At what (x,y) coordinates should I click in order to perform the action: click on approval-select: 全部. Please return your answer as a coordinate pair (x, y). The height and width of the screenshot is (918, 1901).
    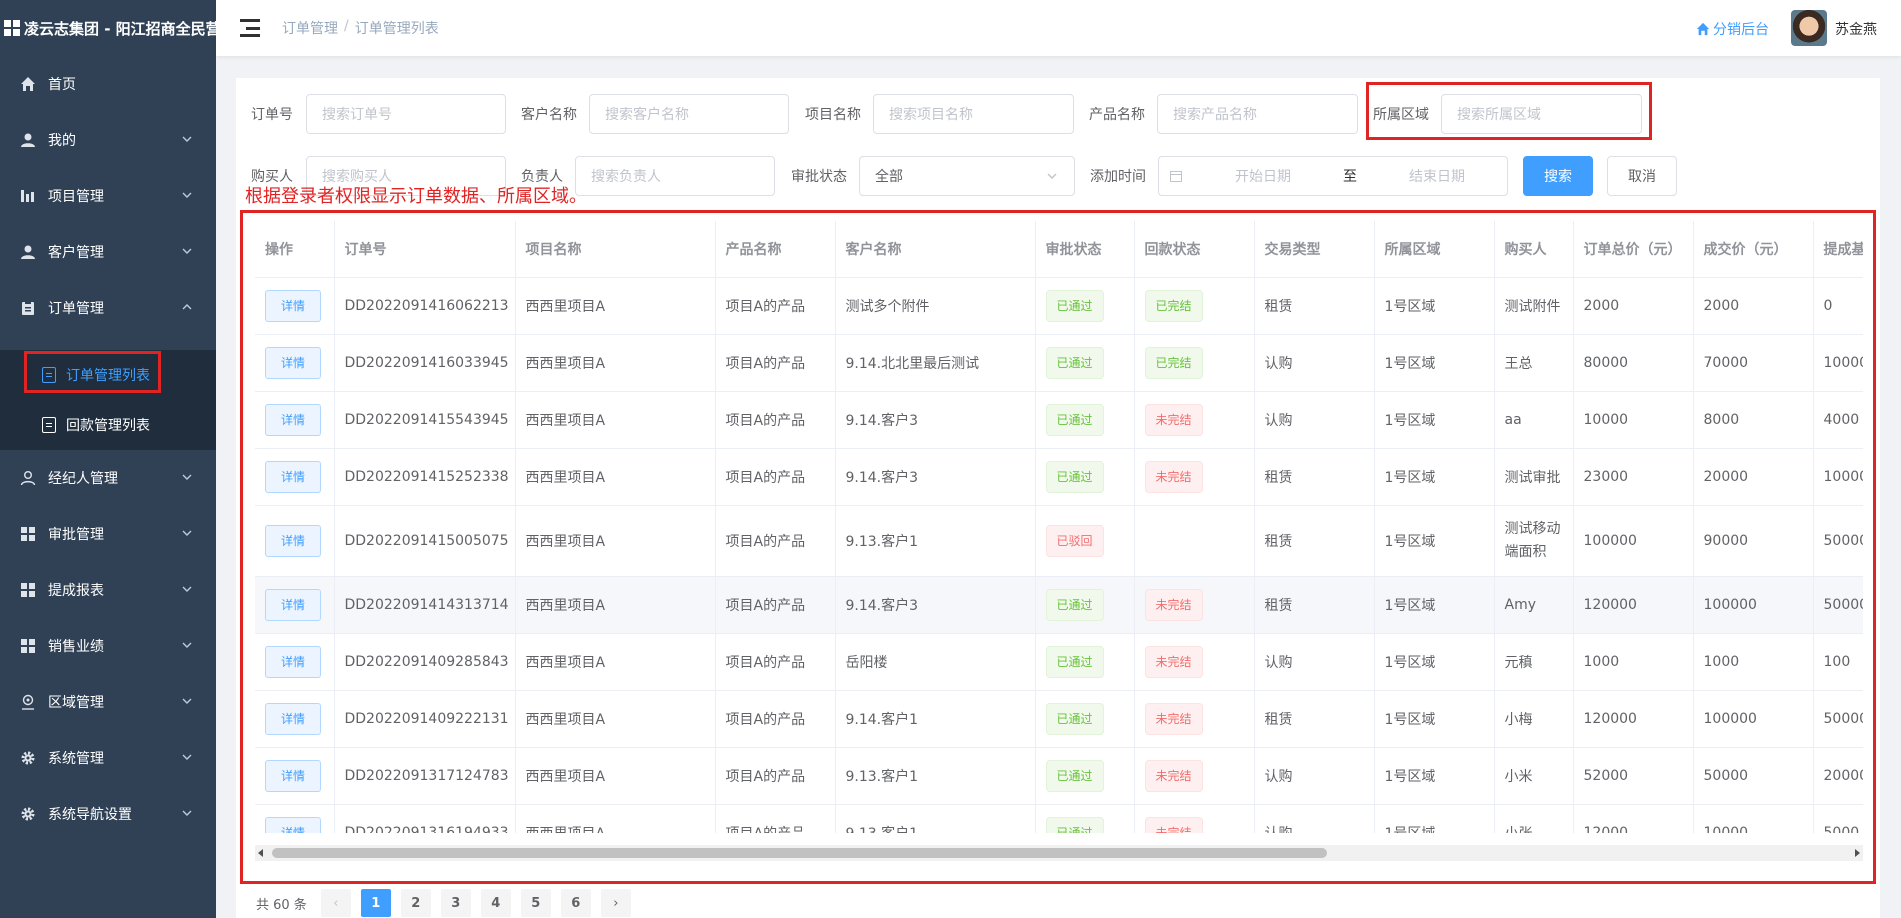
    Looking at the image, I should click on (967, 176).